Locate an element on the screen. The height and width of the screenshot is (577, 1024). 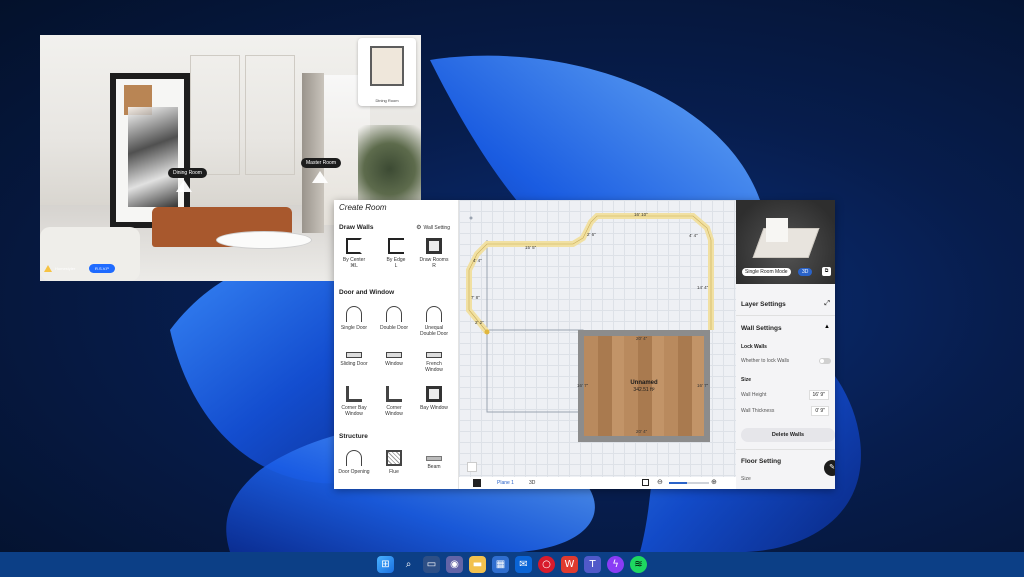
tool-unequal-double-door: Unequal Double Door is located at coordinates (434, 321).